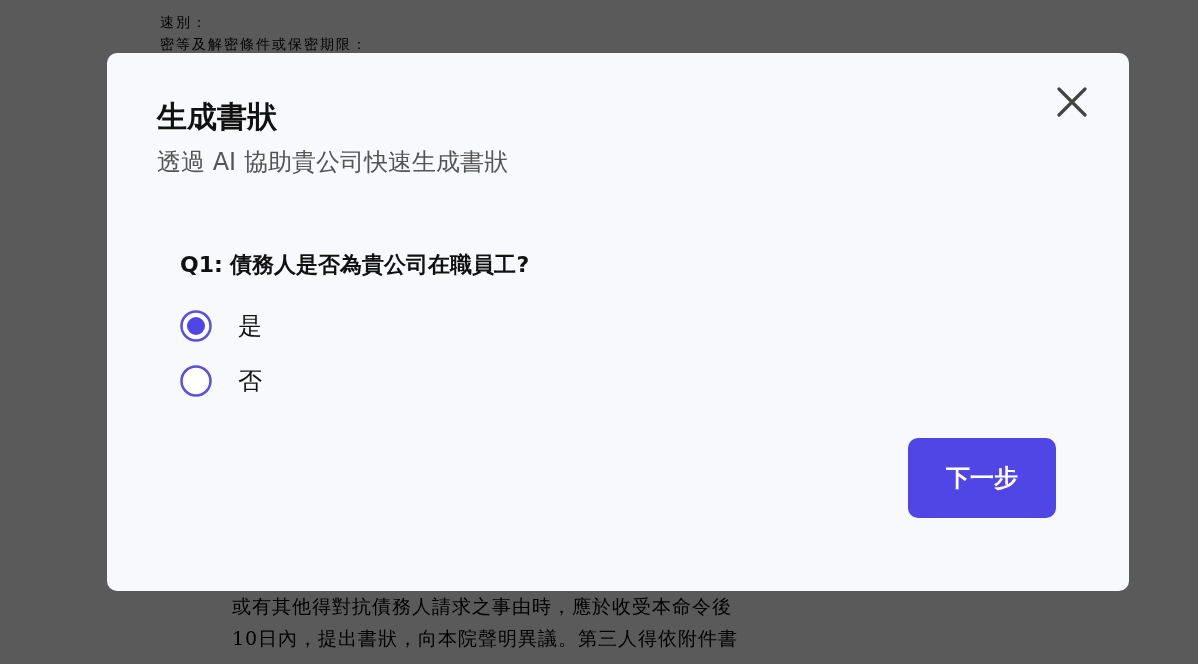  I want to click on document-text: 速別：, so click(184, 23).